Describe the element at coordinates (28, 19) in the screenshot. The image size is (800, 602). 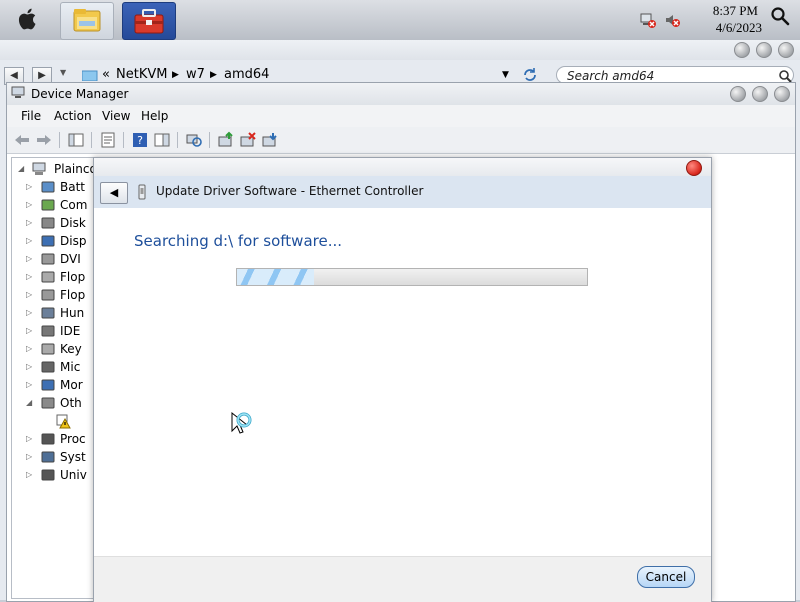
I see `apple-icon` at that location.